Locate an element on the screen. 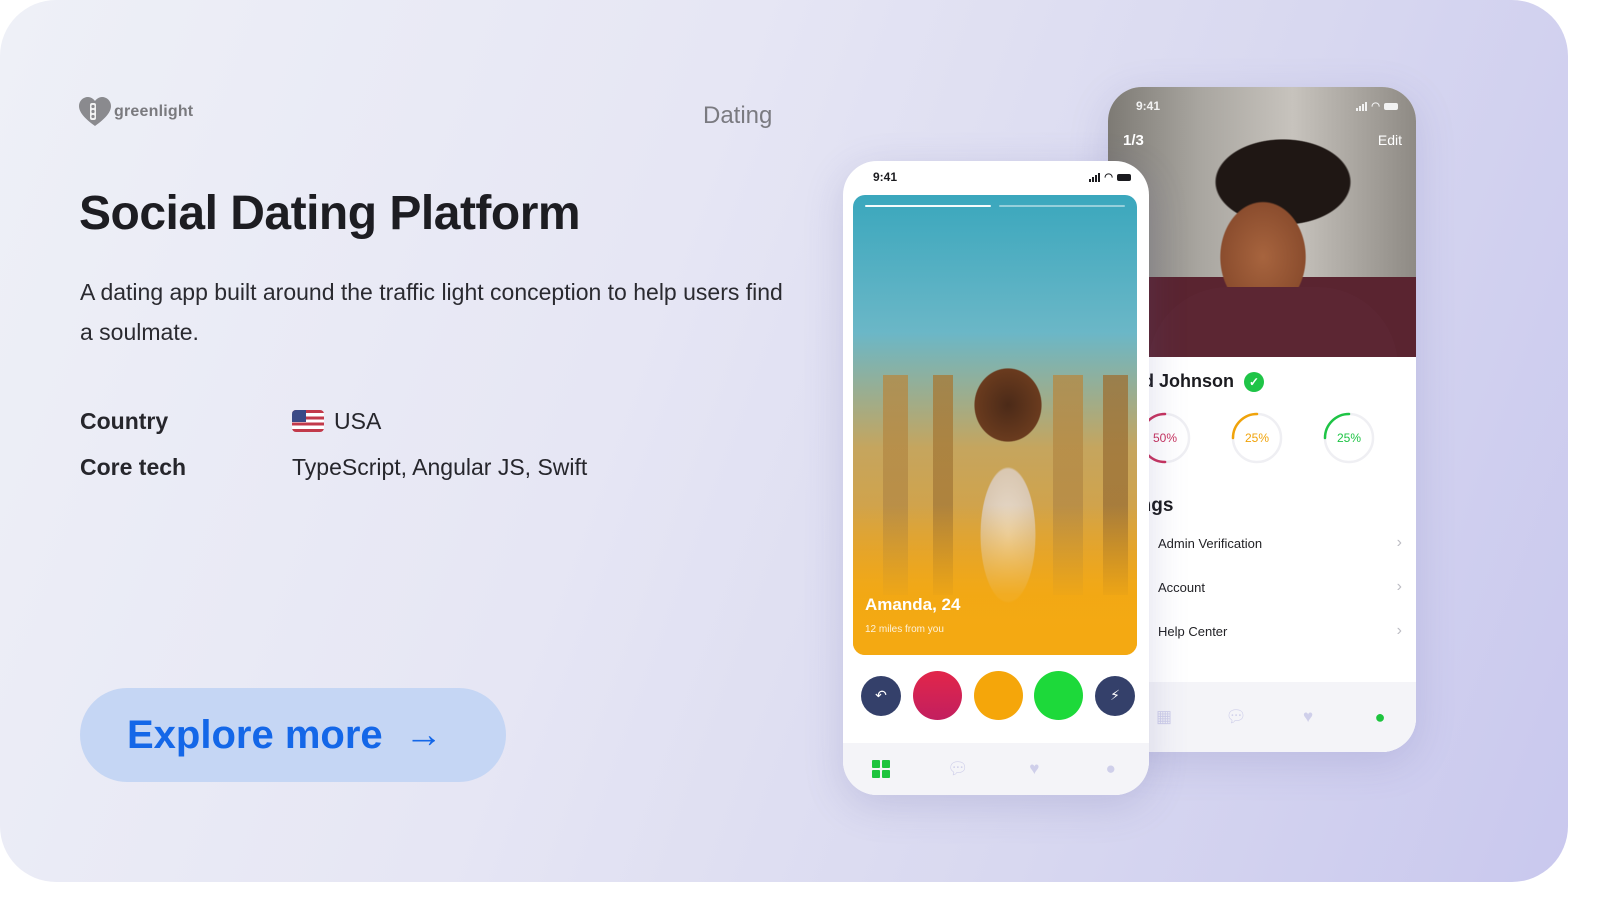 This screenshot has width=1600, height=900. action-buttons: ↶ ⚡︎ is located at coordinates (998, 695).